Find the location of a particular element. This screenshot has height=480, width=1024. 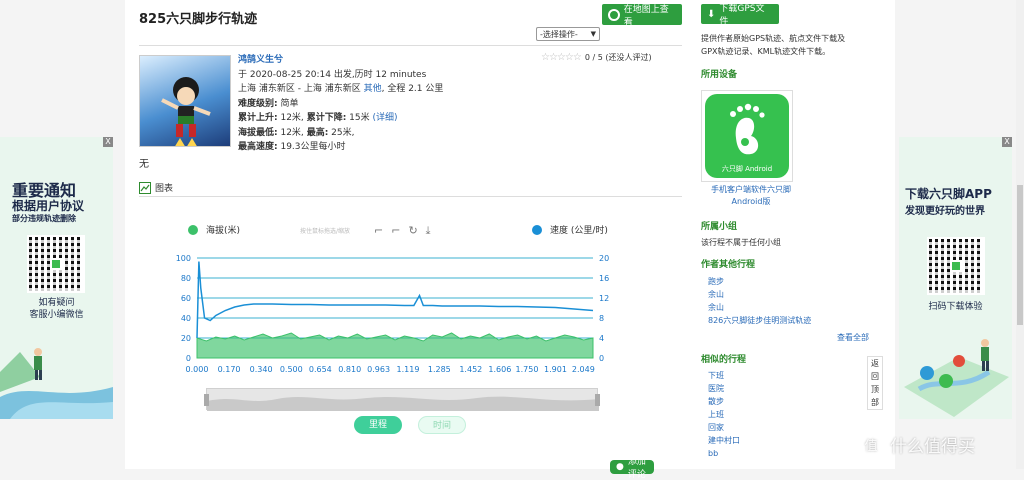

similar-trip-link: bb is located at coordinates (724, 453).